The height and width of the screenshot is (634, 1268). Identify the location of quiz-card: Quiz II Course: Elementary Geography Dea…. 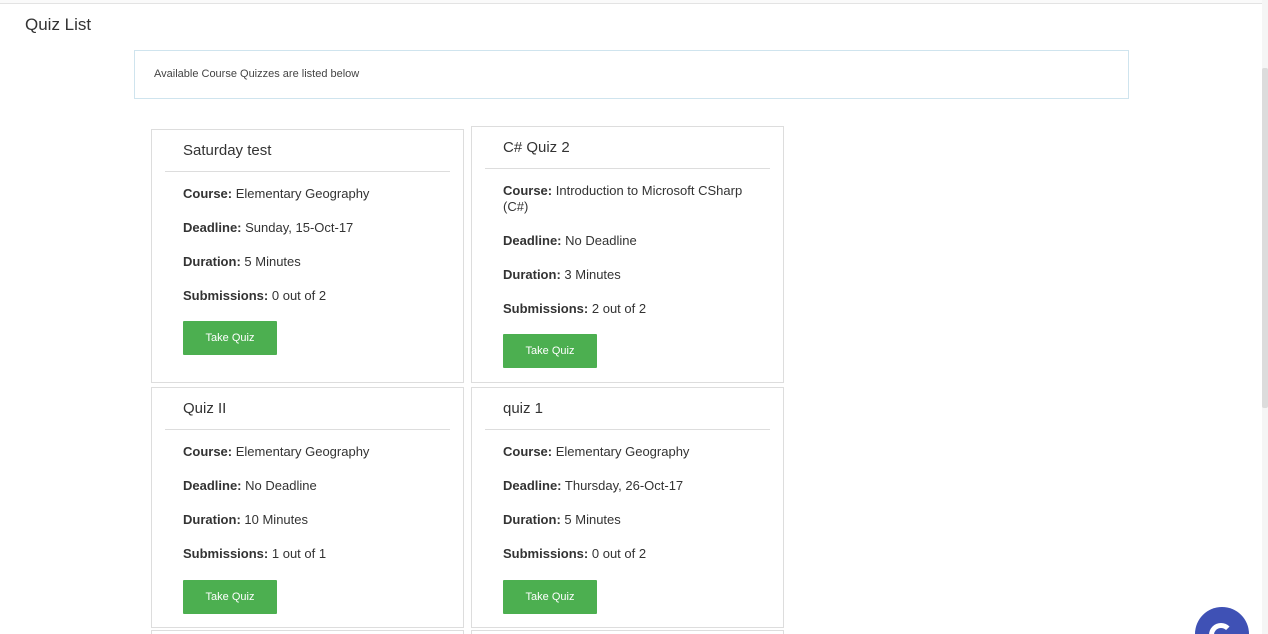
(307, 507).